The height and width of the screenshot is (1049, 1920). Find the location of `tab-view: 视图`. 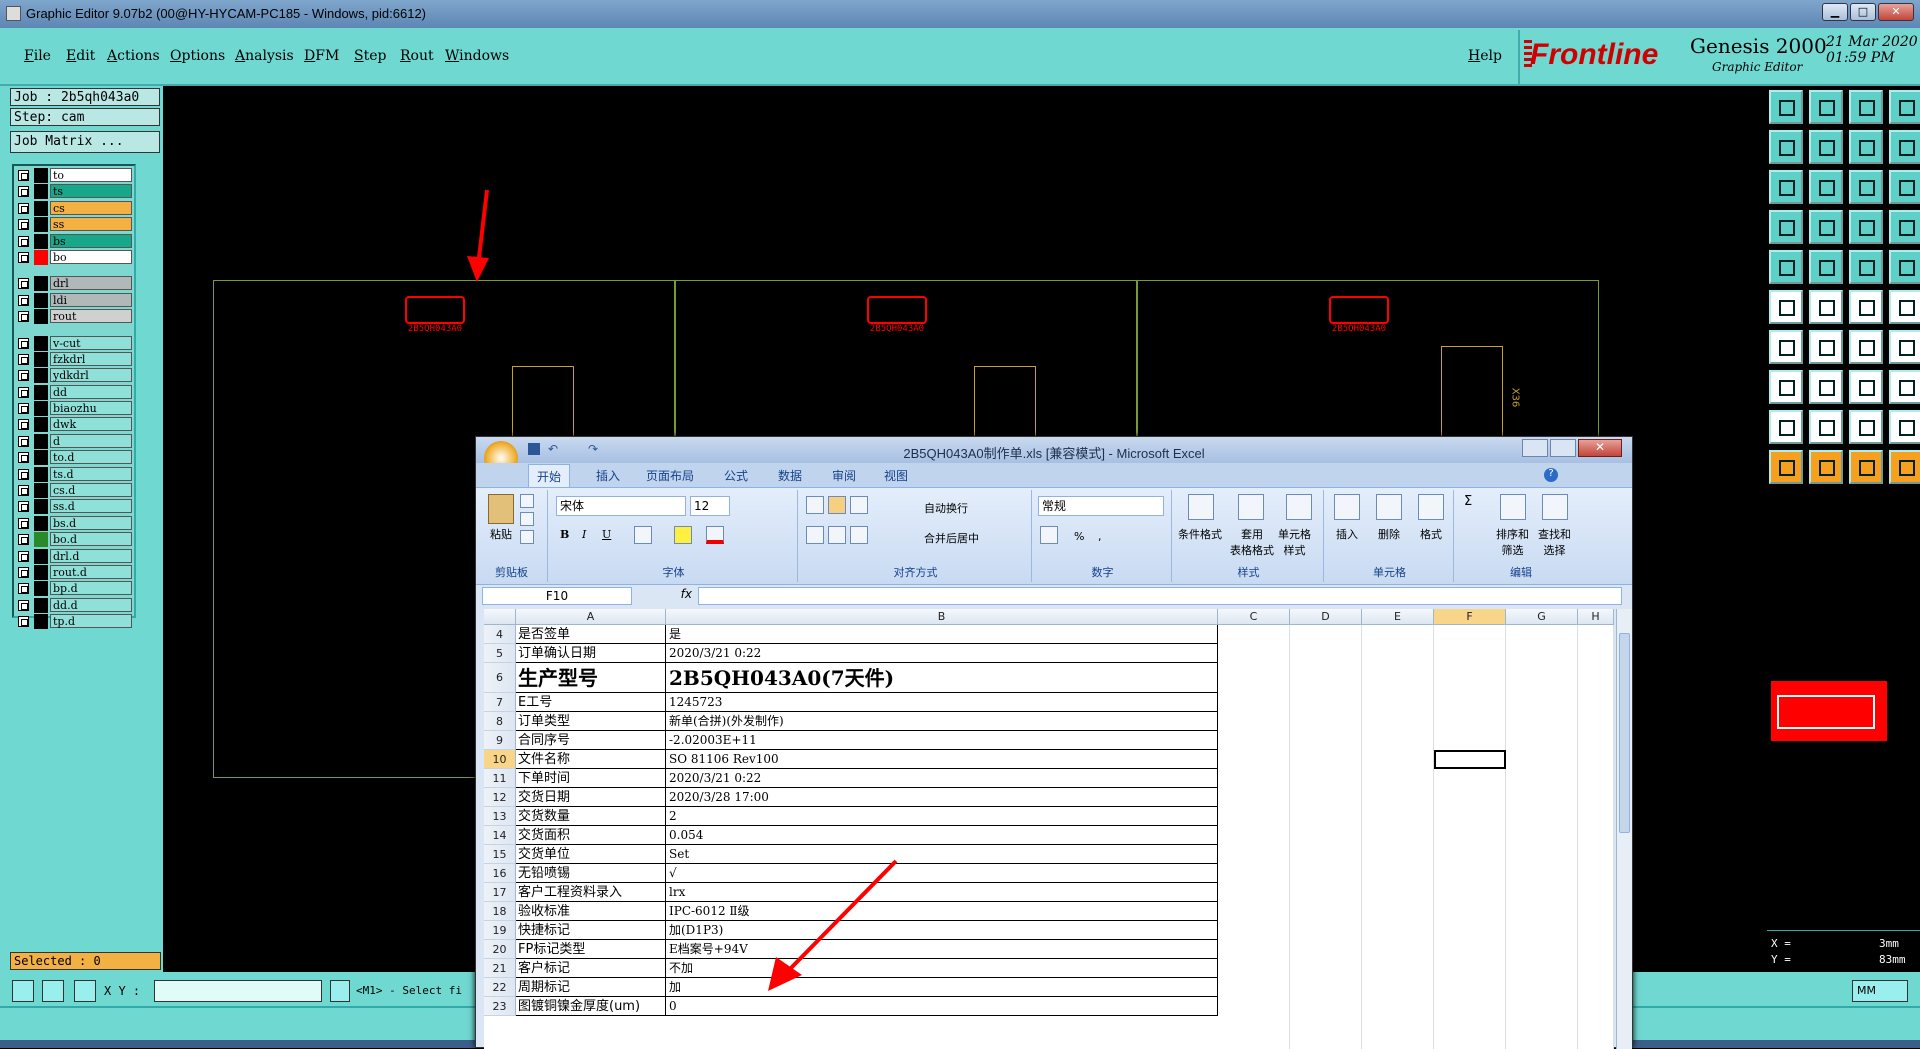

tab-view: 视图 is located at coordinates (896, 475).